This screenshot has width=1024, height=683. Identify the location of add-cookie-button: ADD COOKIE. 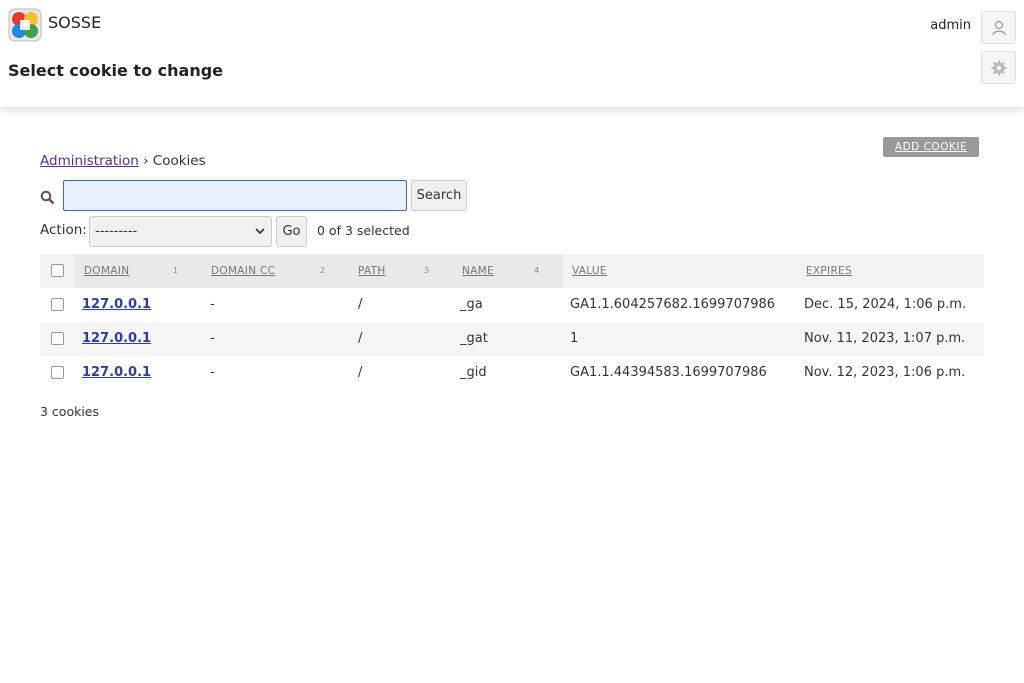
(931, 147).